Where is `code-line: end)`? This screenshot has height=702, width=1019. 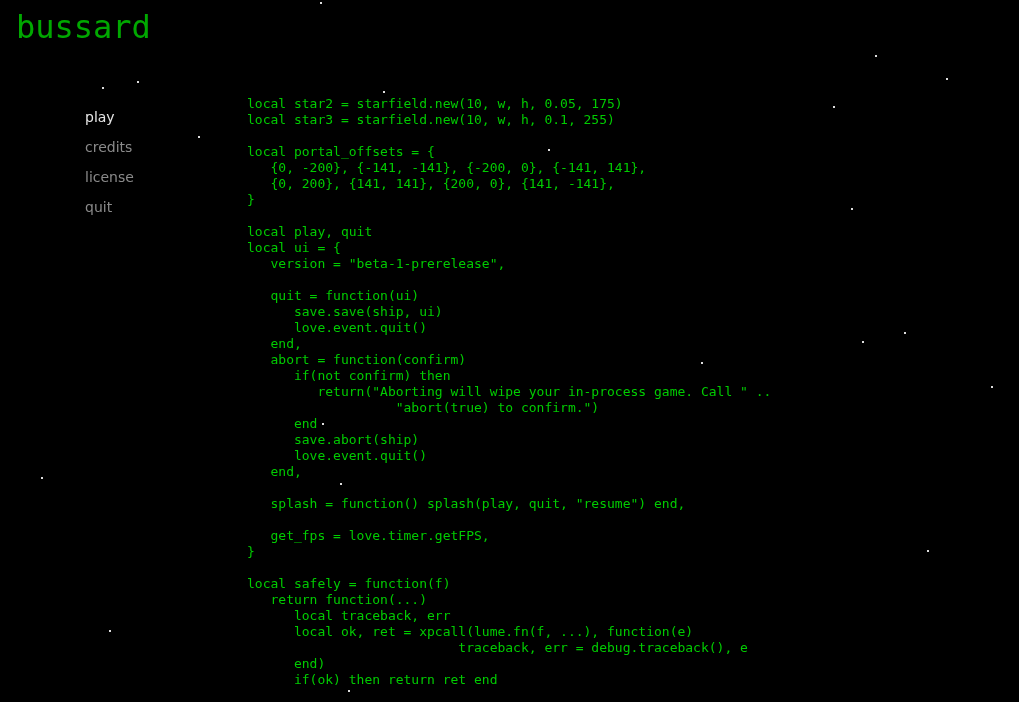
code-line: end) is located at coordinates (309, 664).